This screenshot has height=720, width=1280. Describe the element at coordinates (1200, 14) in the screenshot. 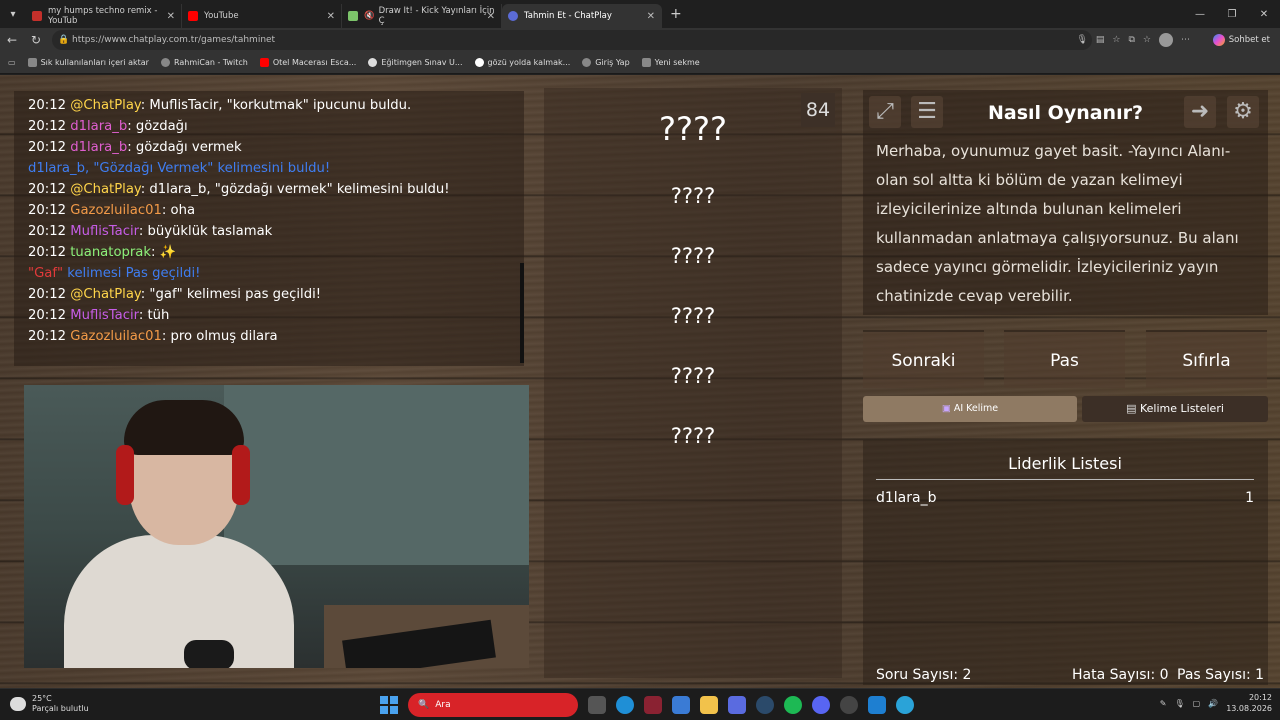

I see `minimize-icon: —` at that location.